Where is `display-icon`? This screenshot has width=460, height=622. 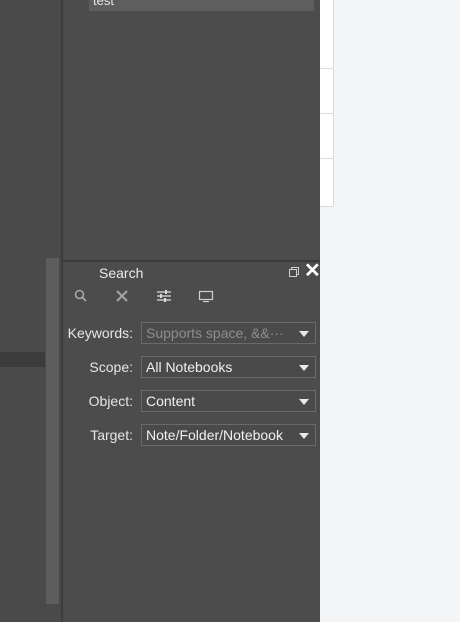
display-icon is located at coordinates (206, 296).